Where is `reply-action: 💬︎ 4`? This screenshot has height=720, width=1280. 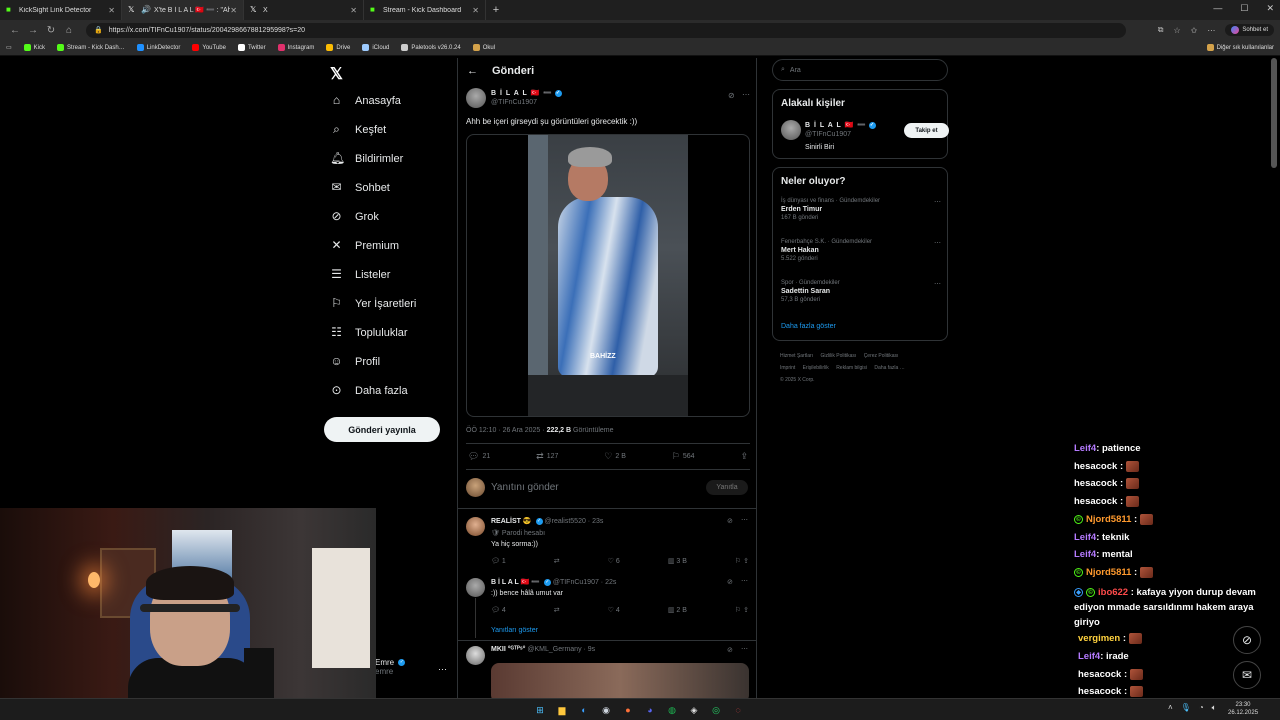 reply-action: 💬︎ 4 is located at coordinates (498, 610).